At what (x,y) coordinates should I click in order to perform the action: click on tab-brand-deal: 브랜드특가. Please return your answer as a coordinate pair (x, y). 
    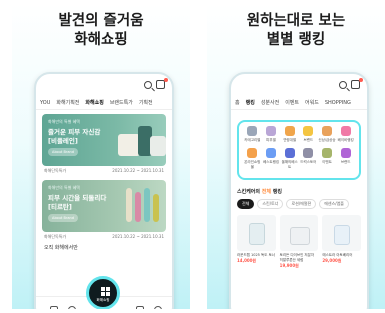
    Looking at the image, I should click on (121, 102).